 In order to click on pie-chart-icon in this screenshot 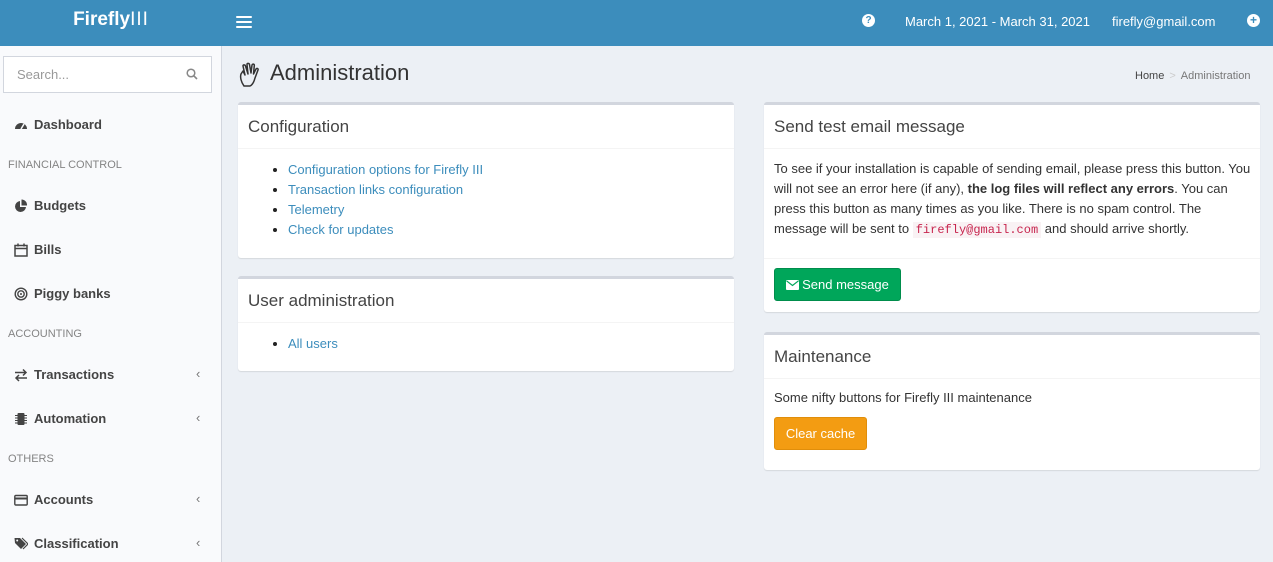, I will do `click(21, 205)`.